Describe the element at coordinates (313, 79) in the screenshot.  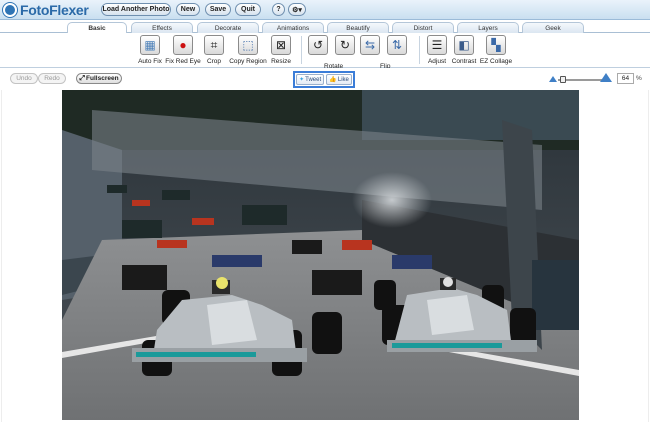
I see `tweet-label: Tweet` at that location.